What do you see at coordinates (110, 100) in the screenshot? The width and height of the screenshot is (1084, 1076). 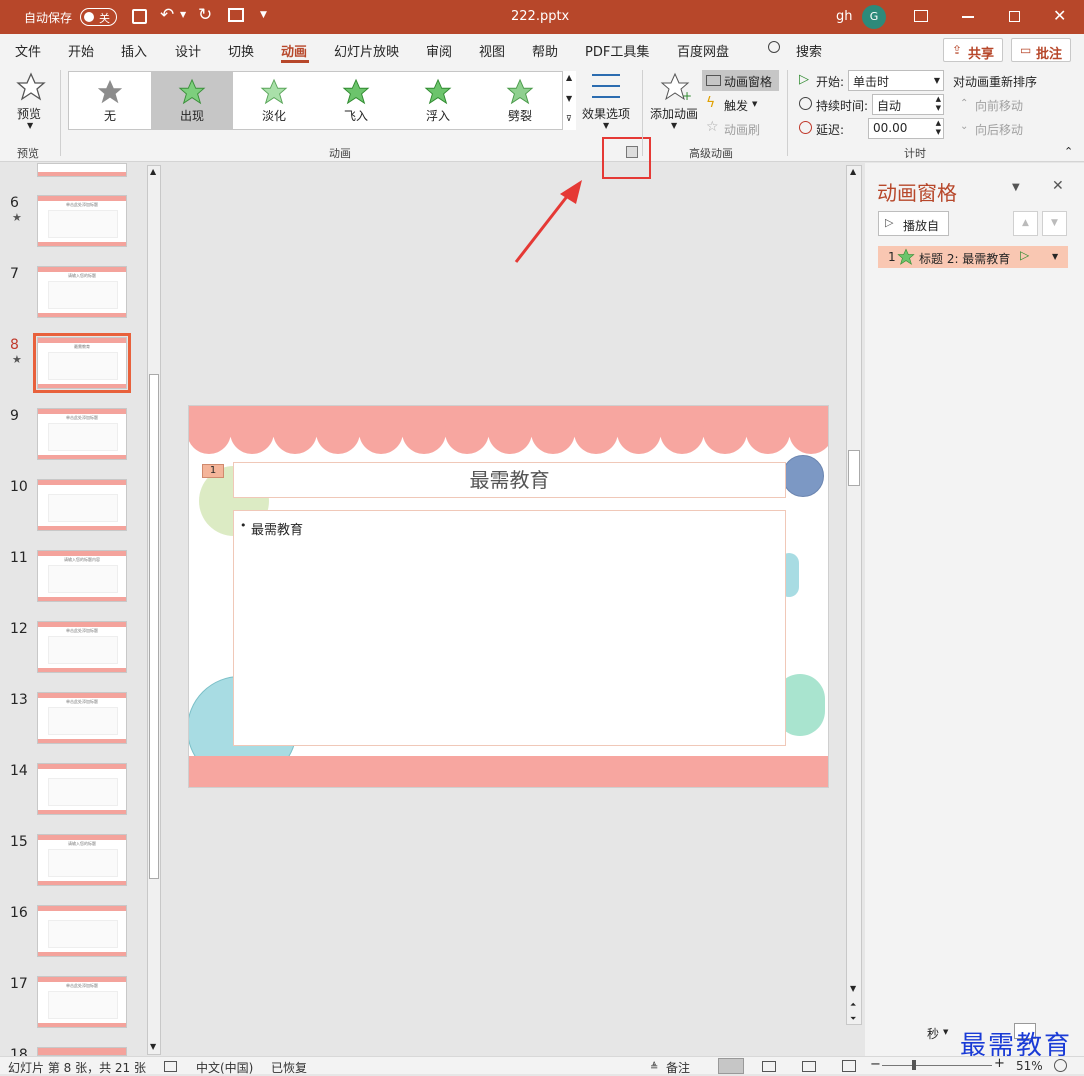 I see `gallery-item-none: 无` at bounding box center [110, 100].